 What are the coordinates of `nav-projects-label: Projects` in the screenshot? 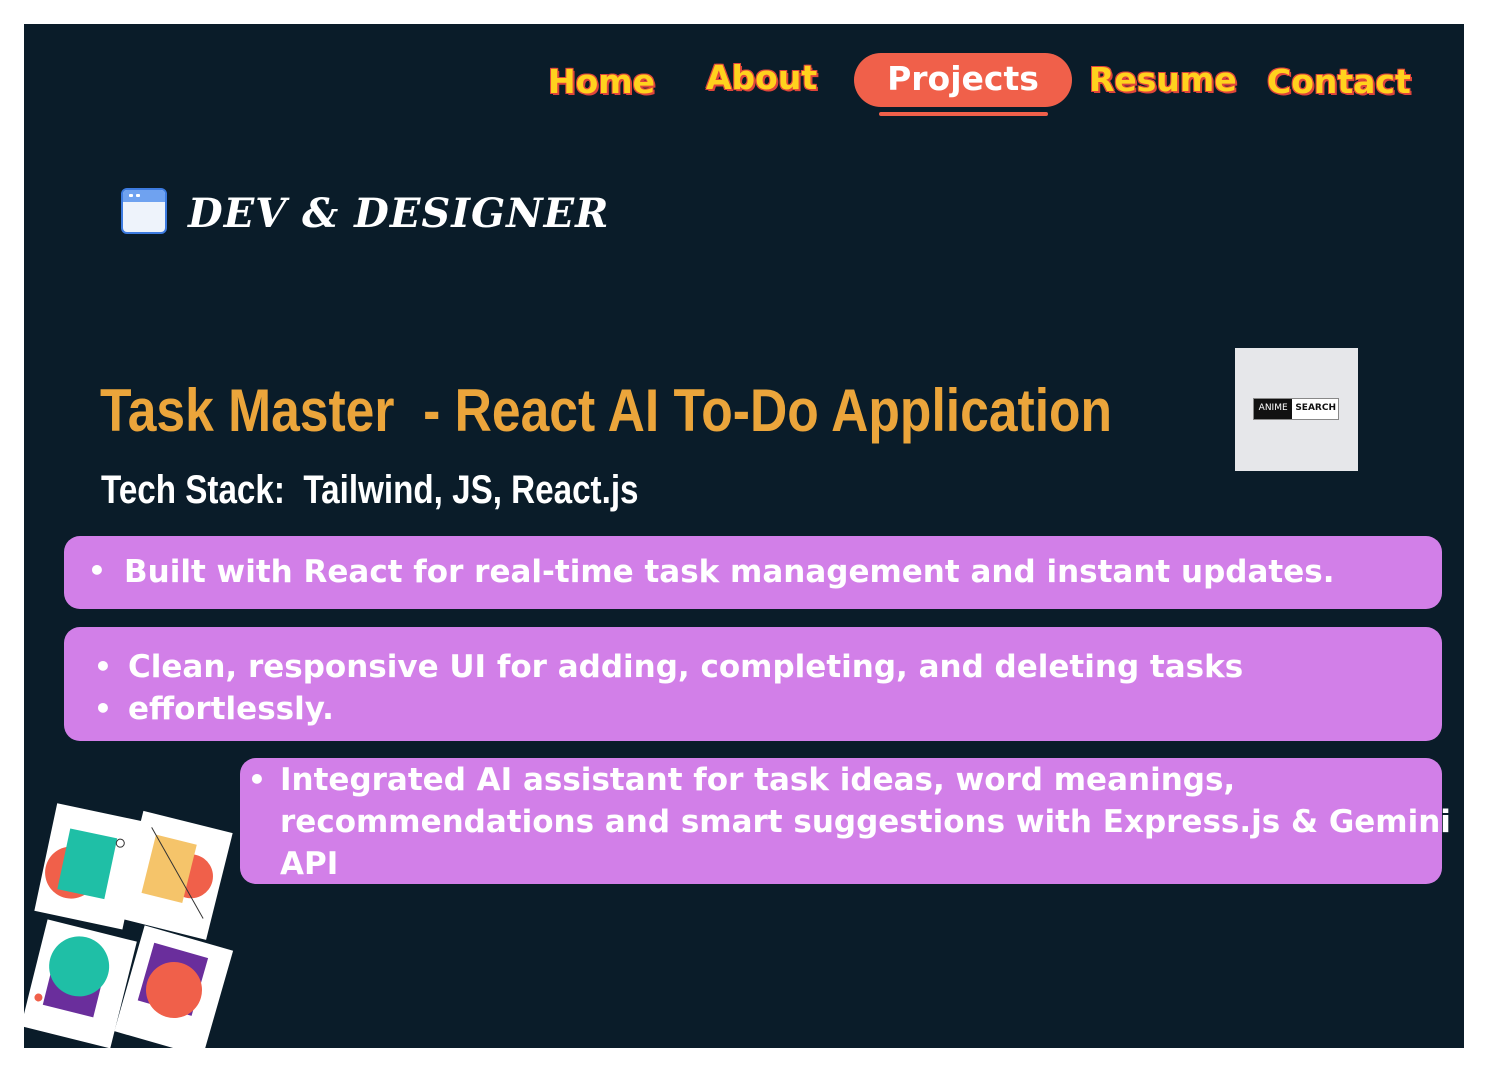 It's located at (963, 78).